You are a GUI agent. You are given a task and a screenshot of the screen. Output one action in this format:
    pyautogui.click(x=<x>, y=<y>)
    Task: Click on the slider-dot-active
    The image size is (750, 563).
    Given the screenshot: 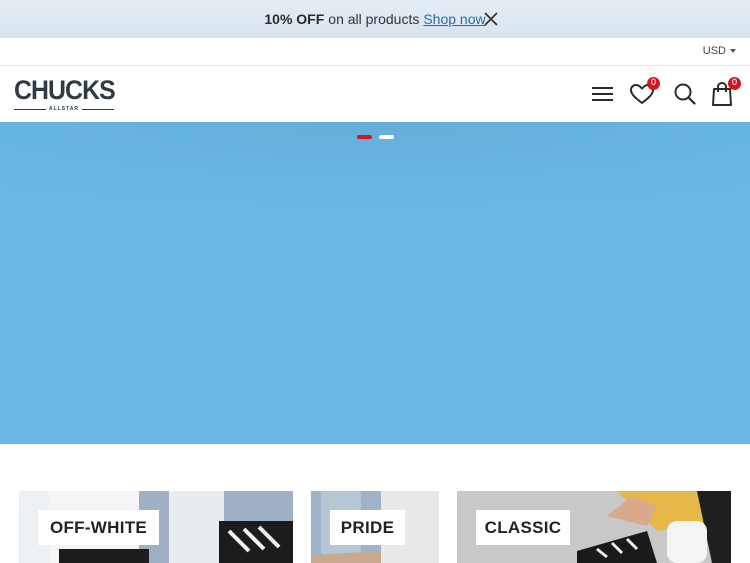 What is the action you would take?
    pyautogui.click(x=364, y=137)
    